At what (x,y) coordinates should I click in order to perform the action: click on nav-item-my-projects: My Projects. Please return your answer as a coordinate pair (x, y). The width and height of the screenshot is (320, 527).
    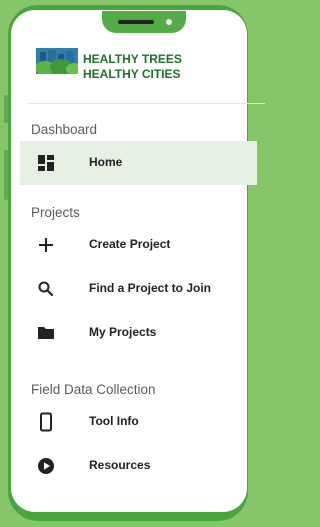
    Looking at the image, I should click on (138, 333).